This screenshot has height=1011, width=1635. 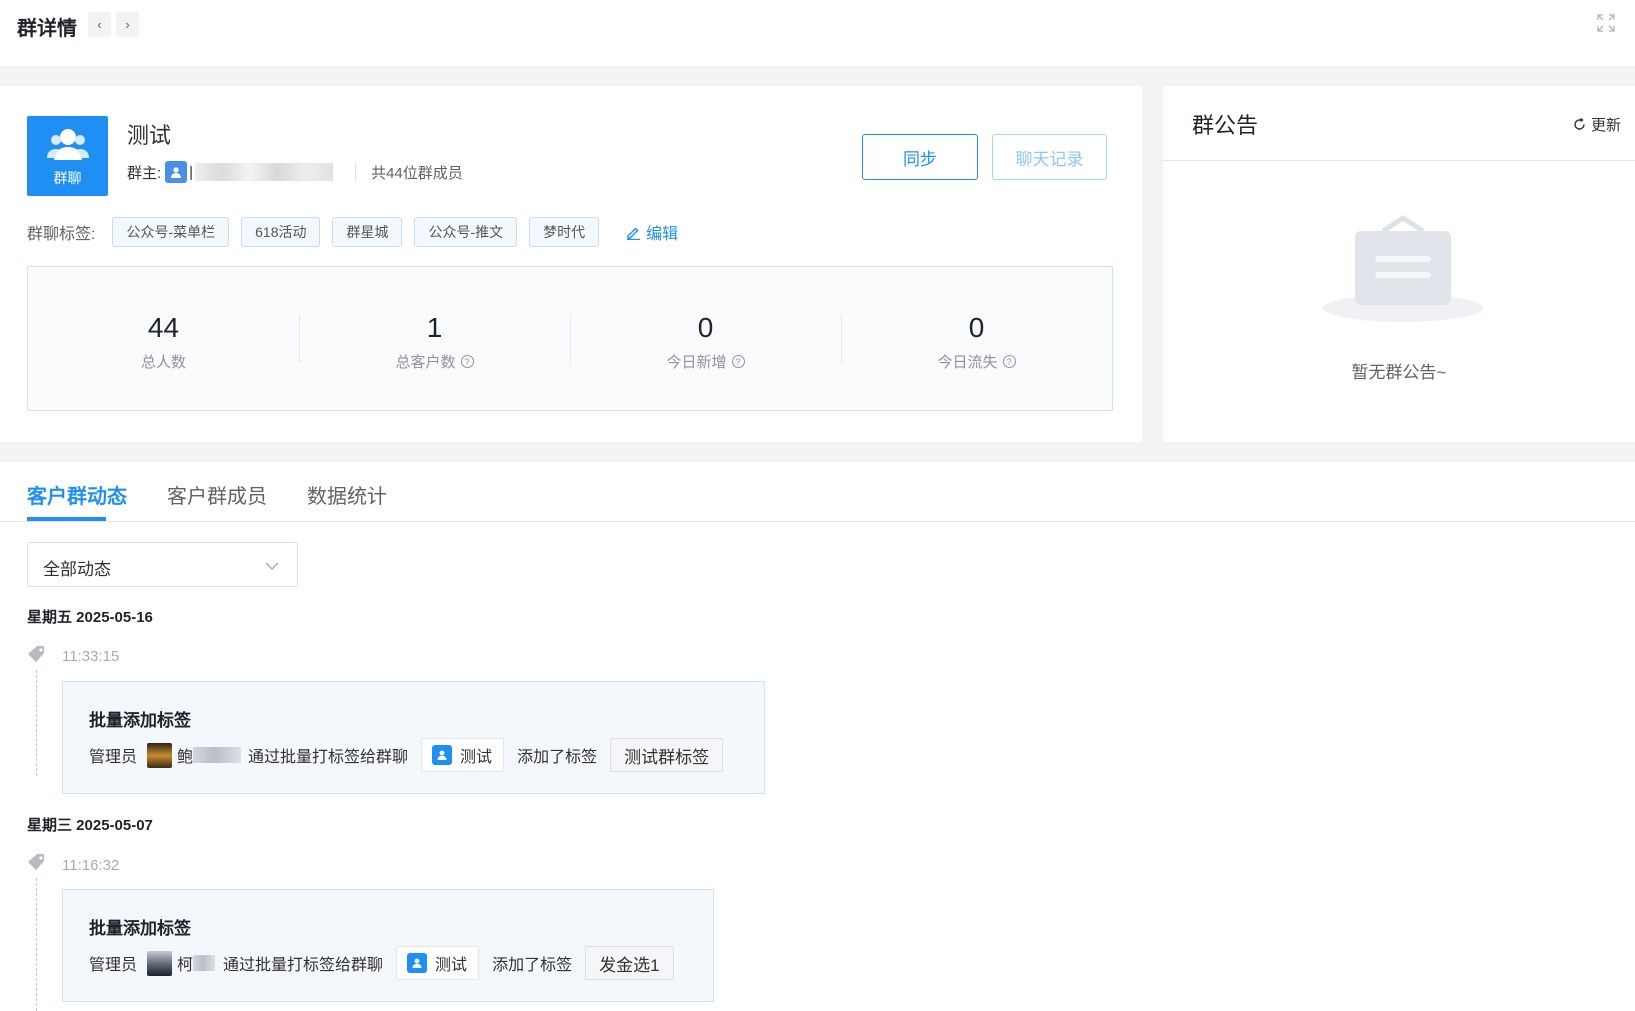 What do you see at coordinates (47, 29) in the screenshot?
I see `page-title: 群详情` at bounding box center [47, 29].